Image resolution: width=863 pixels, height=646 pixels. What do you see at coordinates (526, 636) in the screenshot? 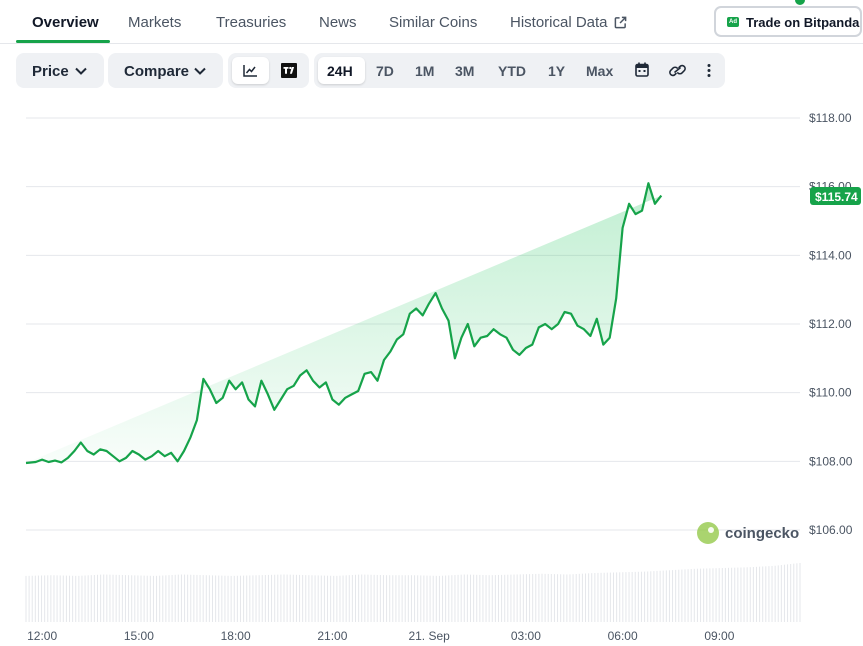
I see `x-tick-label: 03:00` at bounding box center [526, 636].